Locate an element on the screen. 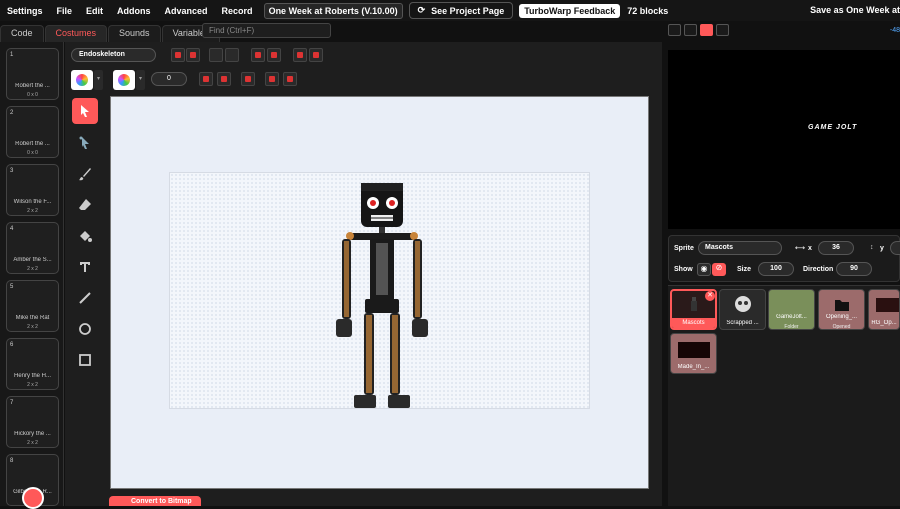 The width and height of the screenshot is (900, 509). menu-record: Record is located at coordinates (237, 11).